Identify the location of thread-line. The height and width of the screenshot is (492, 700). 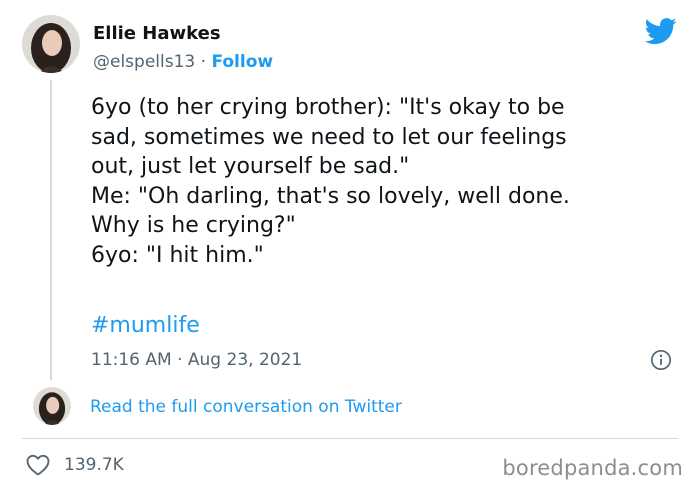
(51, 230).